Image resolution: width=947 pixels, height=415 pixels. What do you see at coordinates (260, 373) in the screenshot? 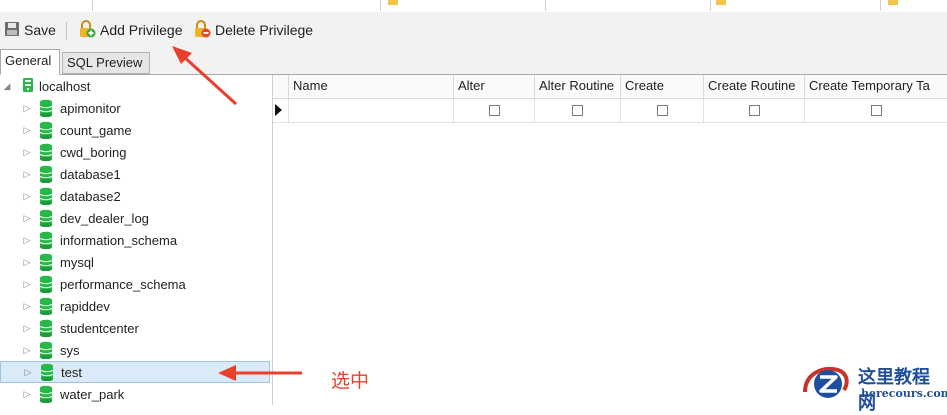
I see `arrow-to-selected-database` at bounding box center [260, 373].